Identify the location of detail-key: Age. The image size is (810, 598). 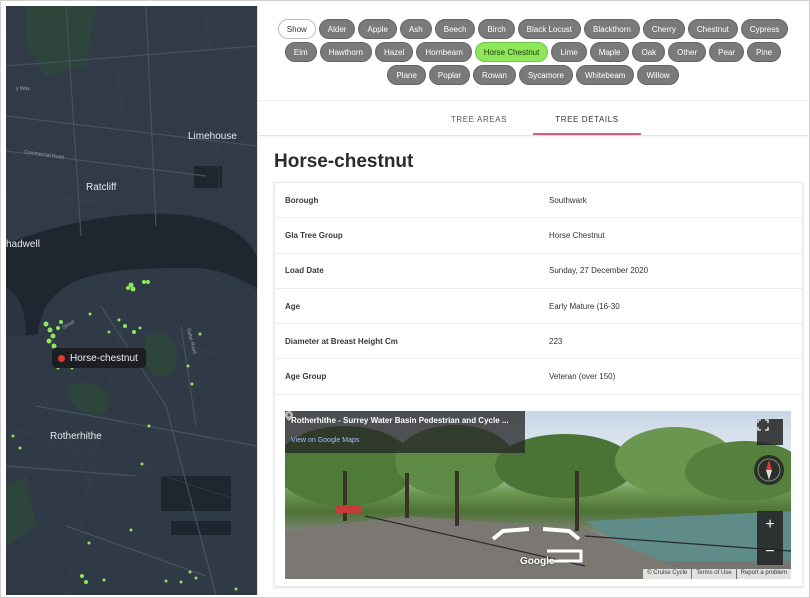
(293, 306).